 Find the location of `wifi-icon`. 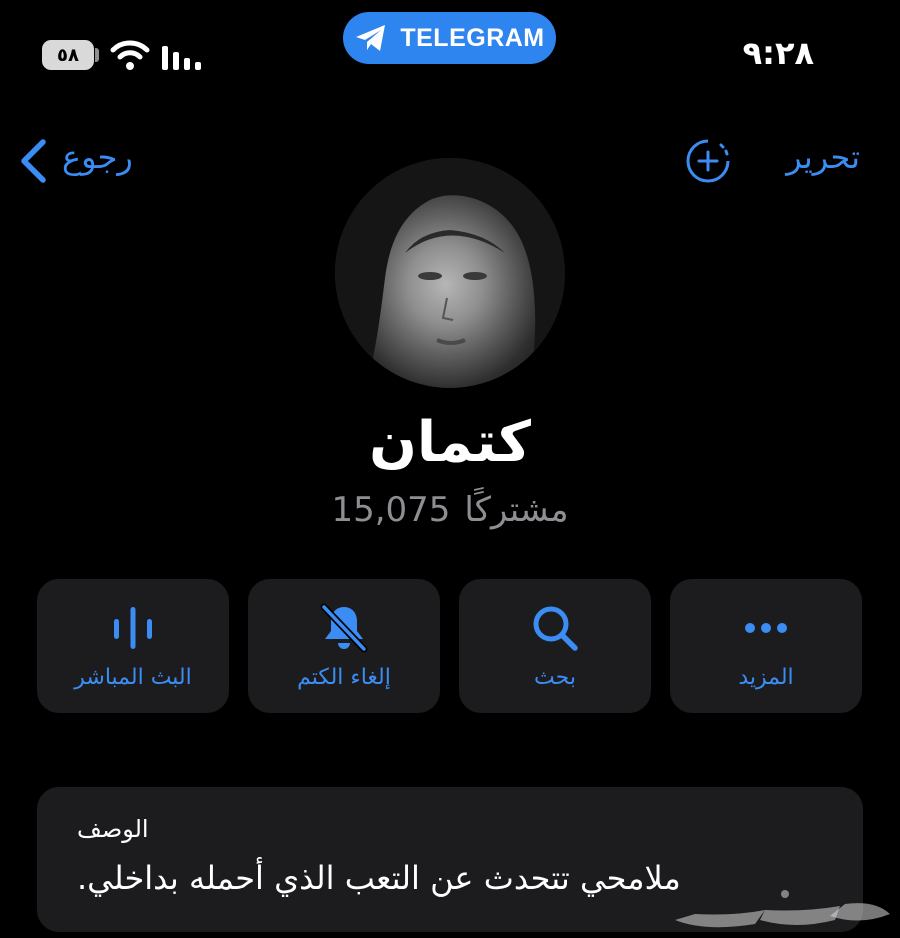

wifi-icon is located at coordinates (130, 55).